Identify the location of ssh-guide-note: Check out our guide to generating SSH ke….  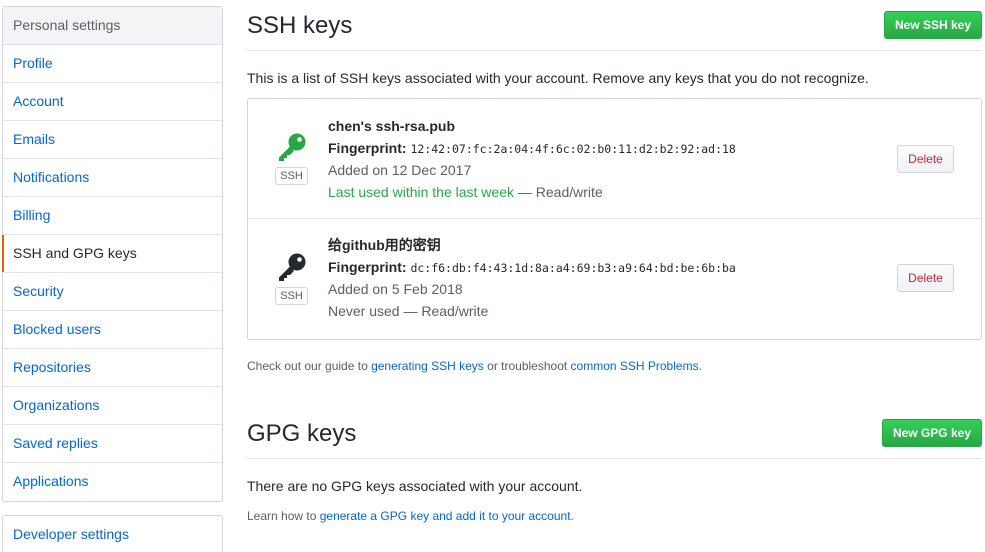
(474, 366).